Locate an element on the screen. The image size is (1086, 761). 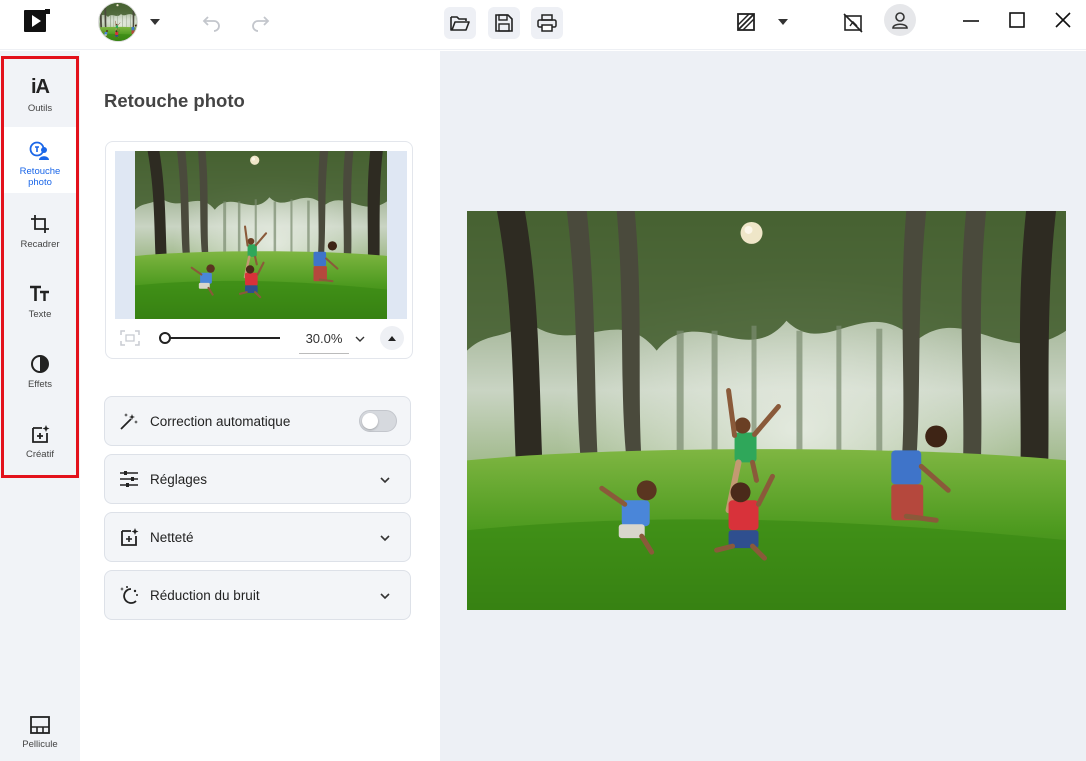
section-label: Netteté is located at coordinates (172, 537).